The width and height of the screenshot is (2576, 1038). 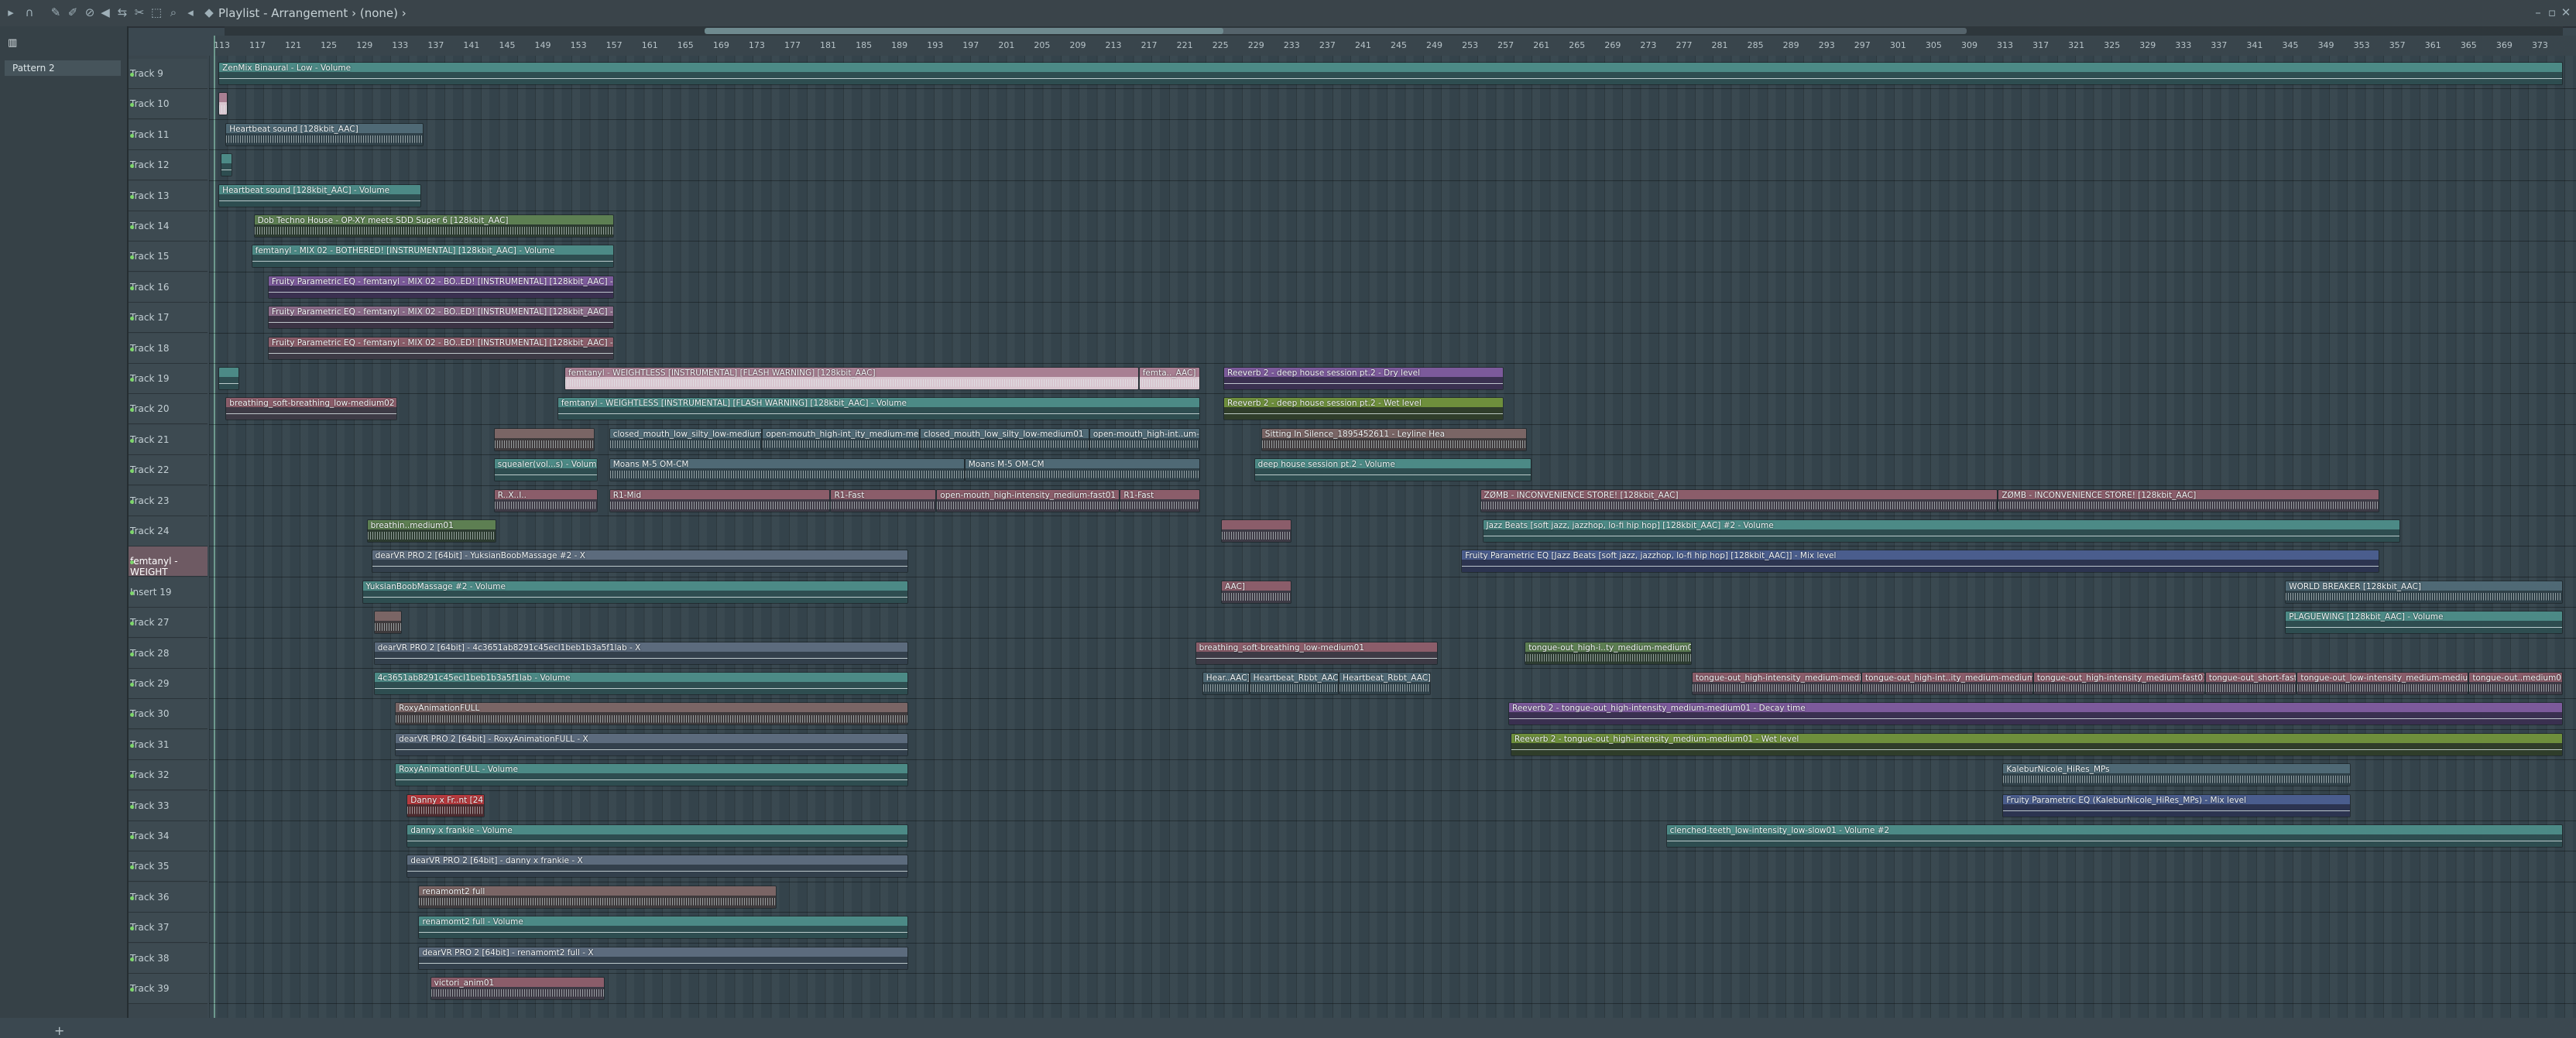 I want to click on audio-clip: open-mouth_high-intensity_medium-fast01, so click(x=1028, y=500).